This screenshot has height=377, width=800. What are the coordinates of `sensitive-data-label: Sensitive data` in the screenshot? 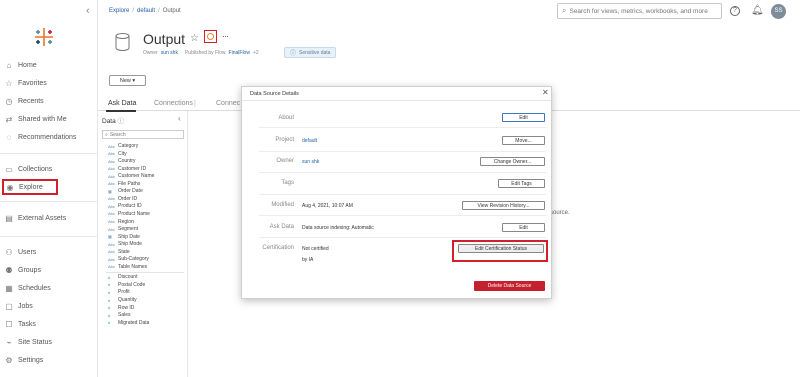 It's located at (315, 52).